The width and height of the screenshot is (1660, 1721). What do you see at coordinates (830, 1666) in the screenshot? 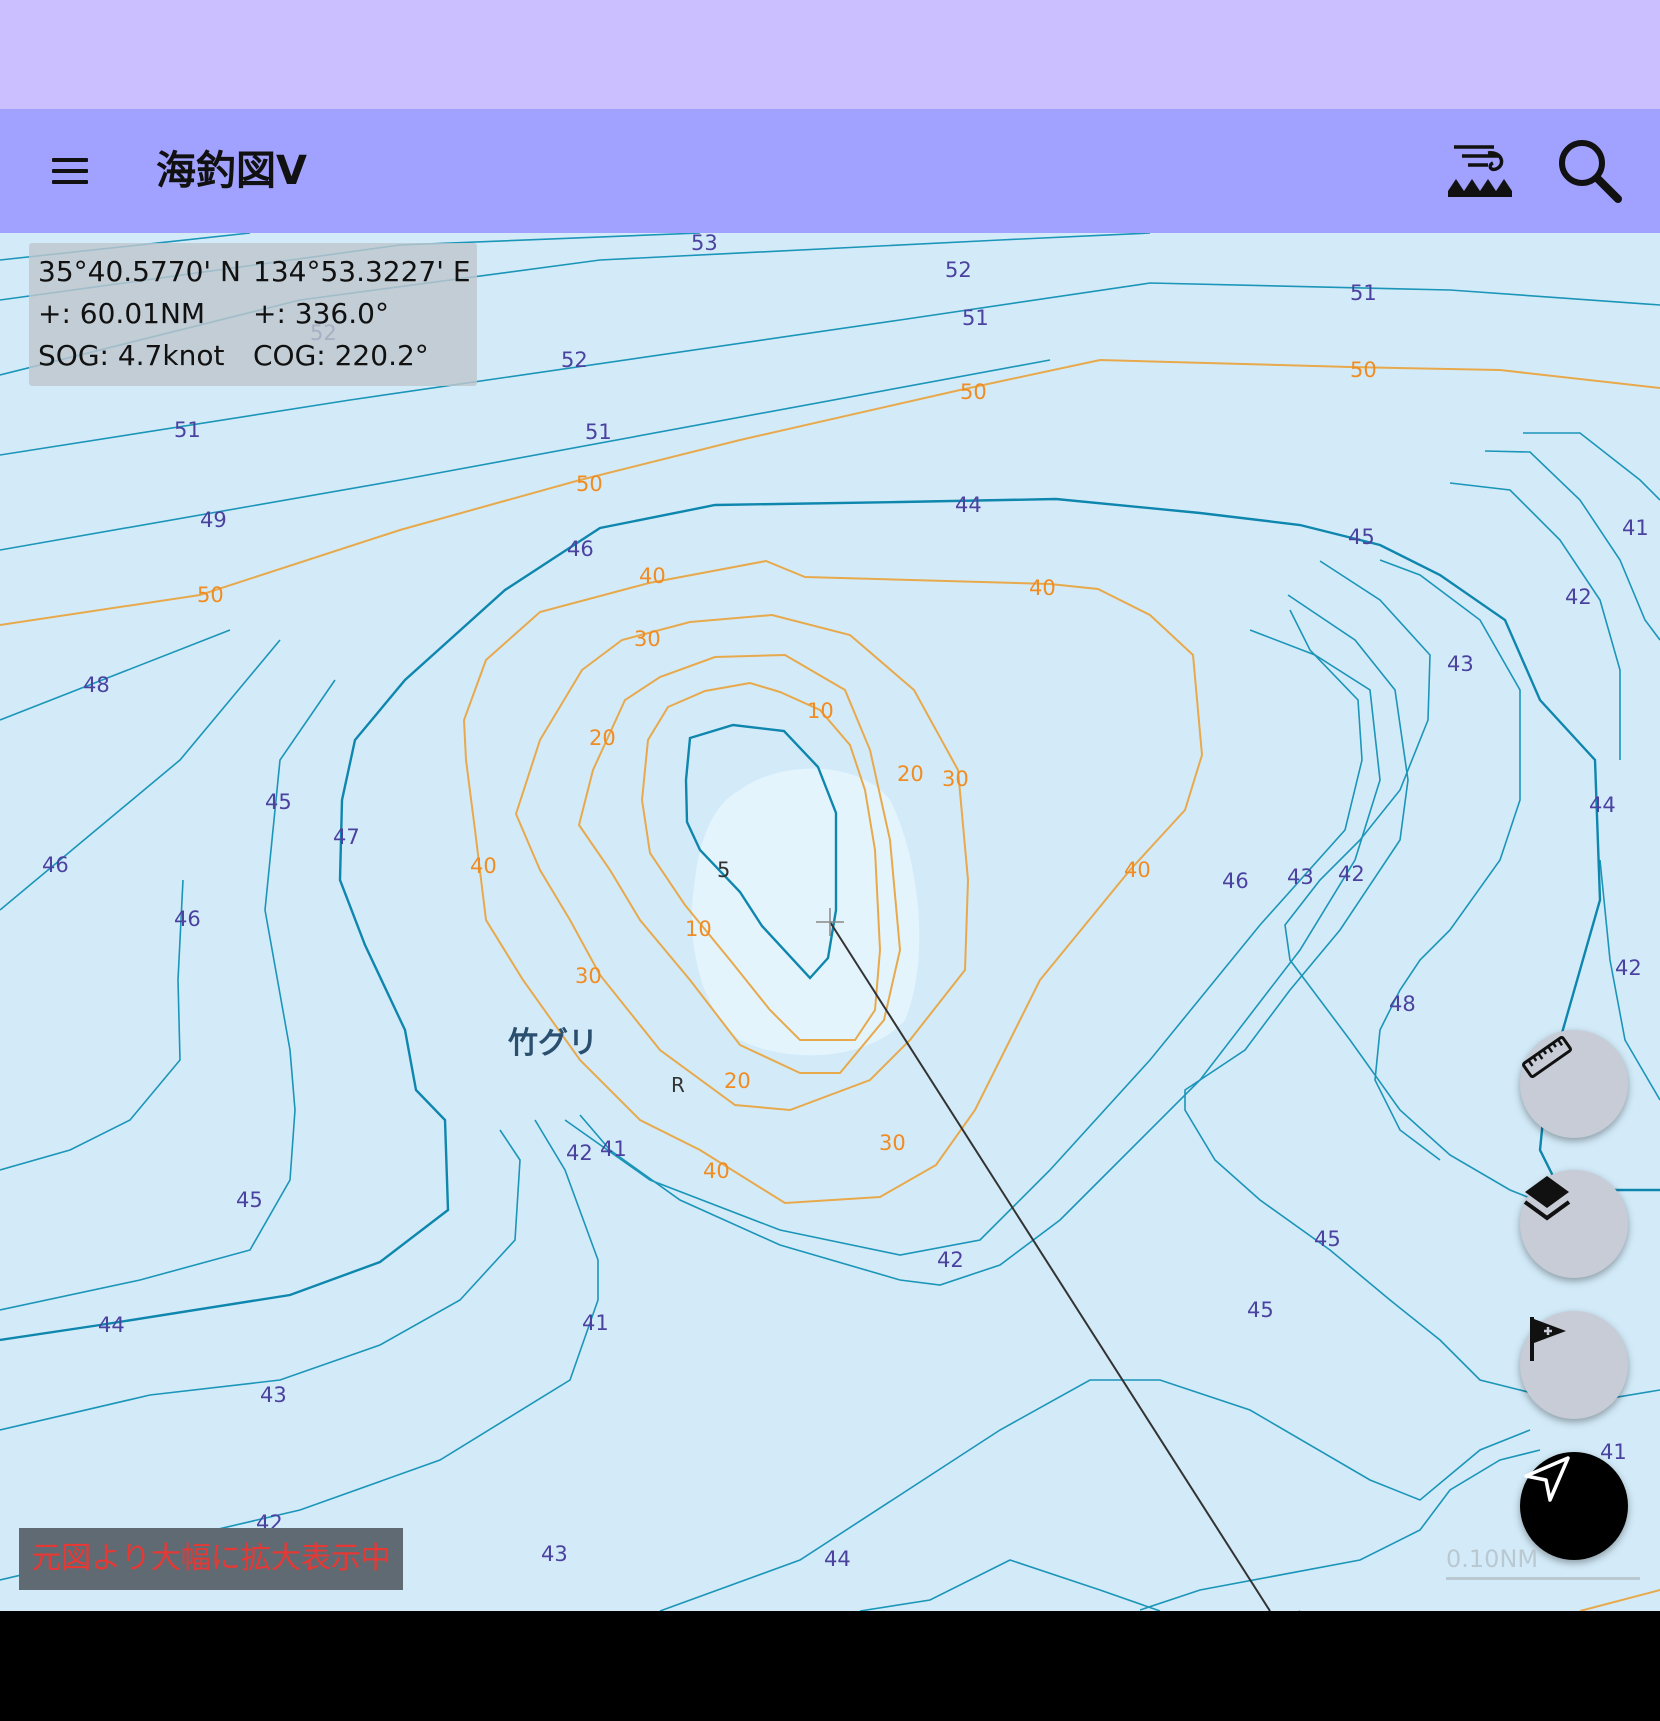
I see `system-nav-bar` at bounding box center [830, 1666].